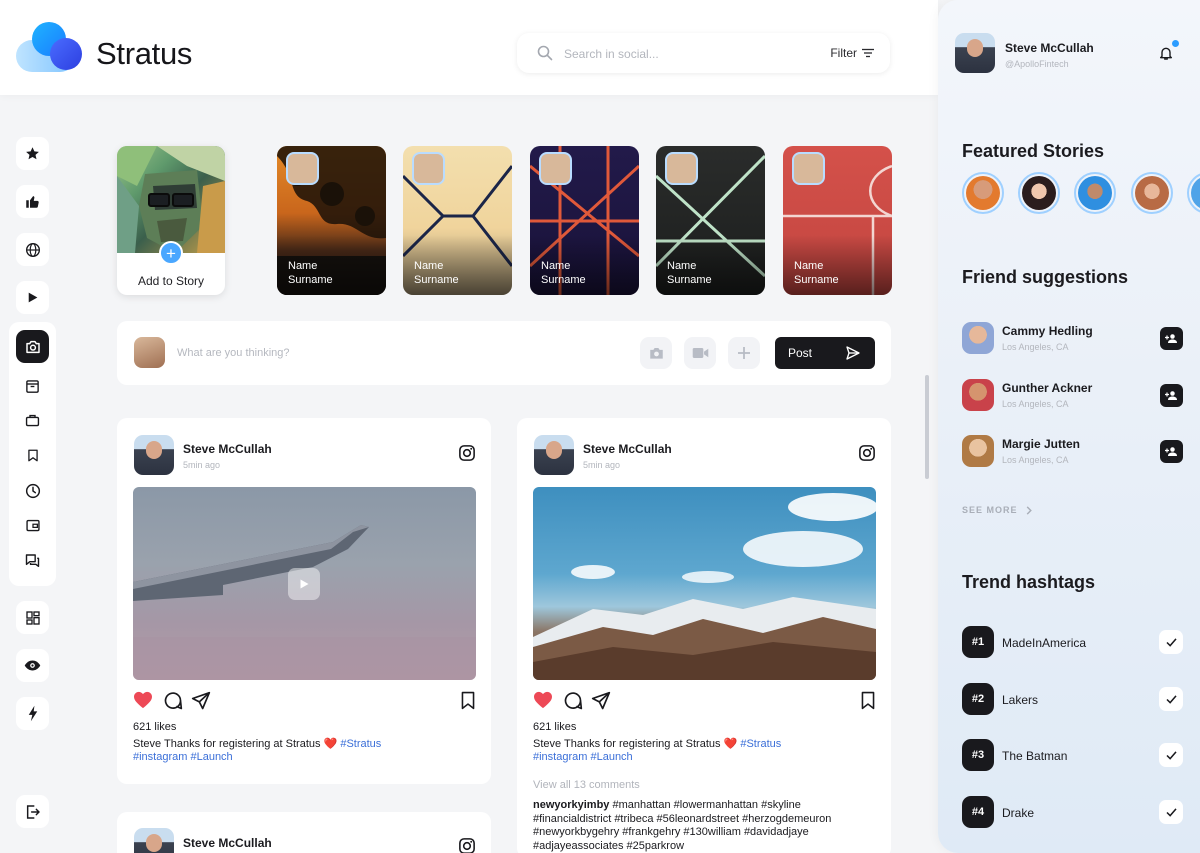  I want to click on hashtag-name: Lakers, so click(1020, 700).